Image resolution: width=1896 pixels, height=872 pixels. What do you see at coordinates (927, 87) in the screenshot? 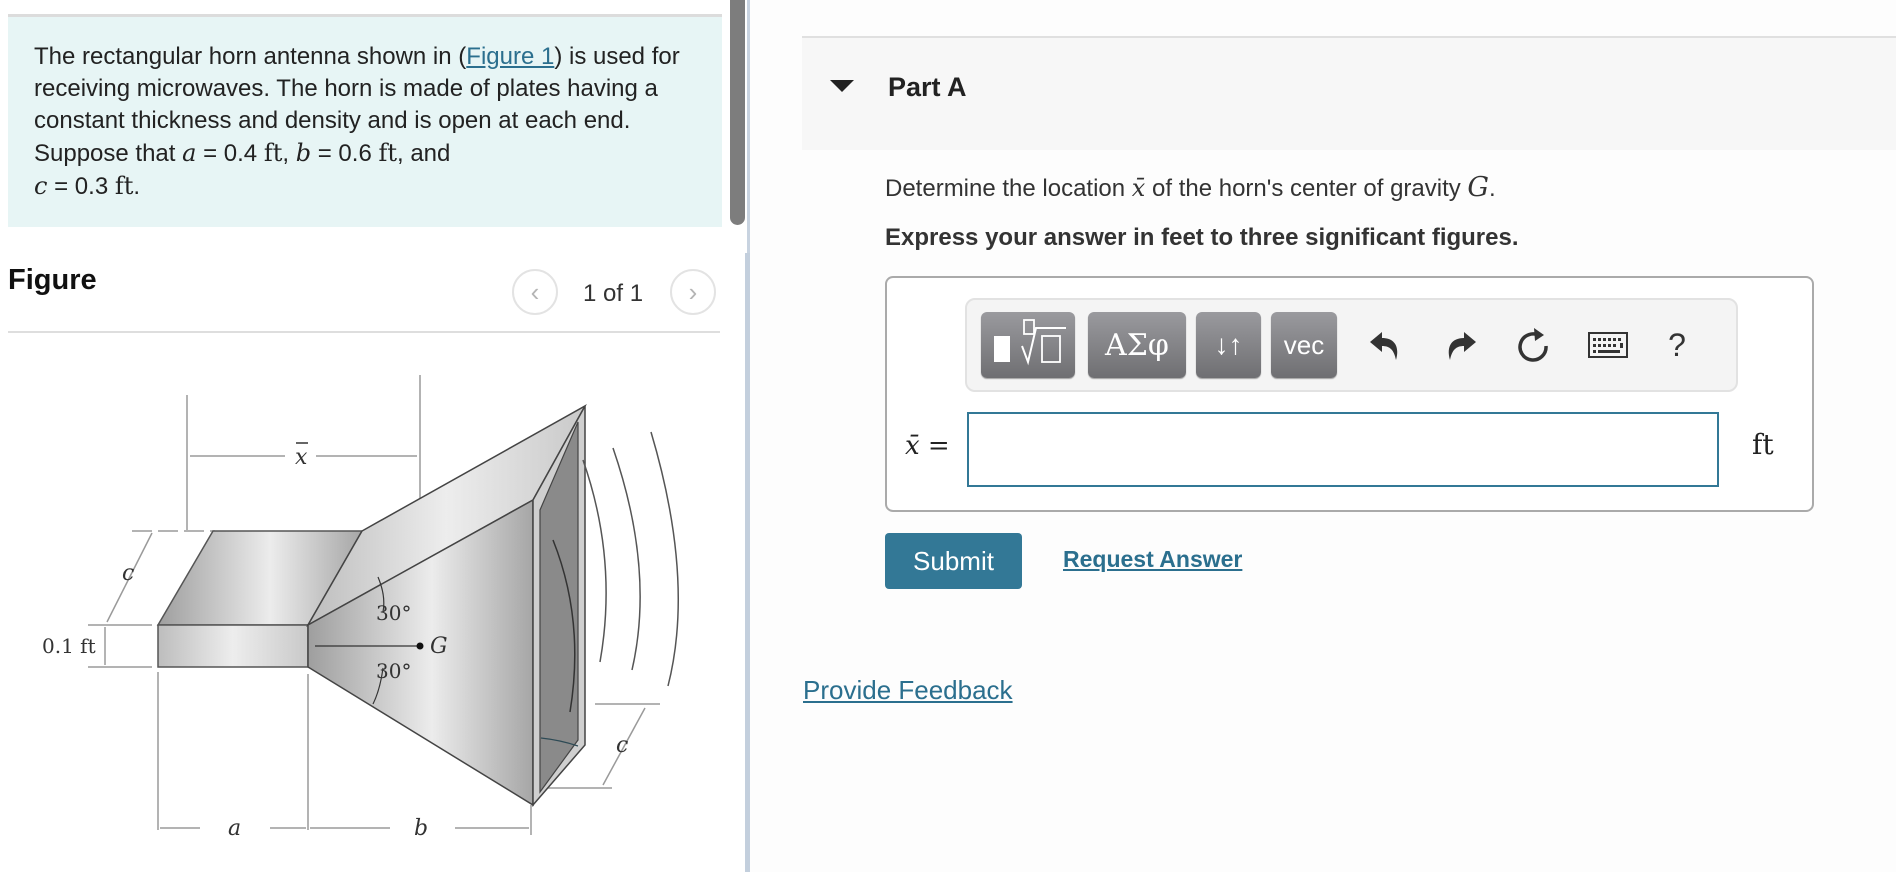
I see `part-a-title: Part A` at bounding box center [927, 87].